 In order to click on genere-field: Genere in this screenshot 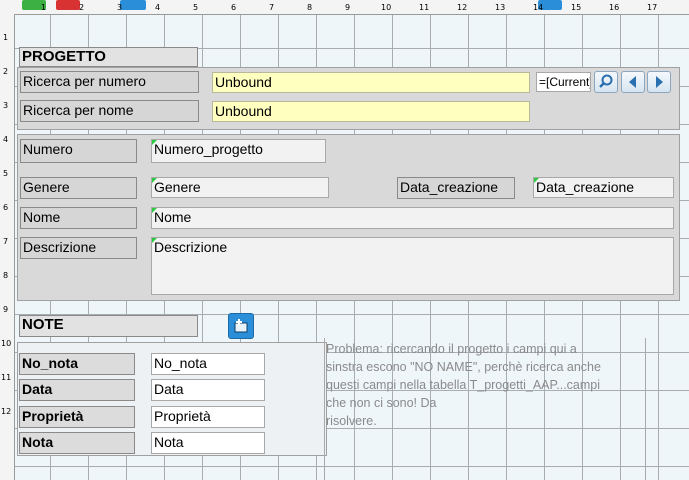, I will do `click(240, 187)`.